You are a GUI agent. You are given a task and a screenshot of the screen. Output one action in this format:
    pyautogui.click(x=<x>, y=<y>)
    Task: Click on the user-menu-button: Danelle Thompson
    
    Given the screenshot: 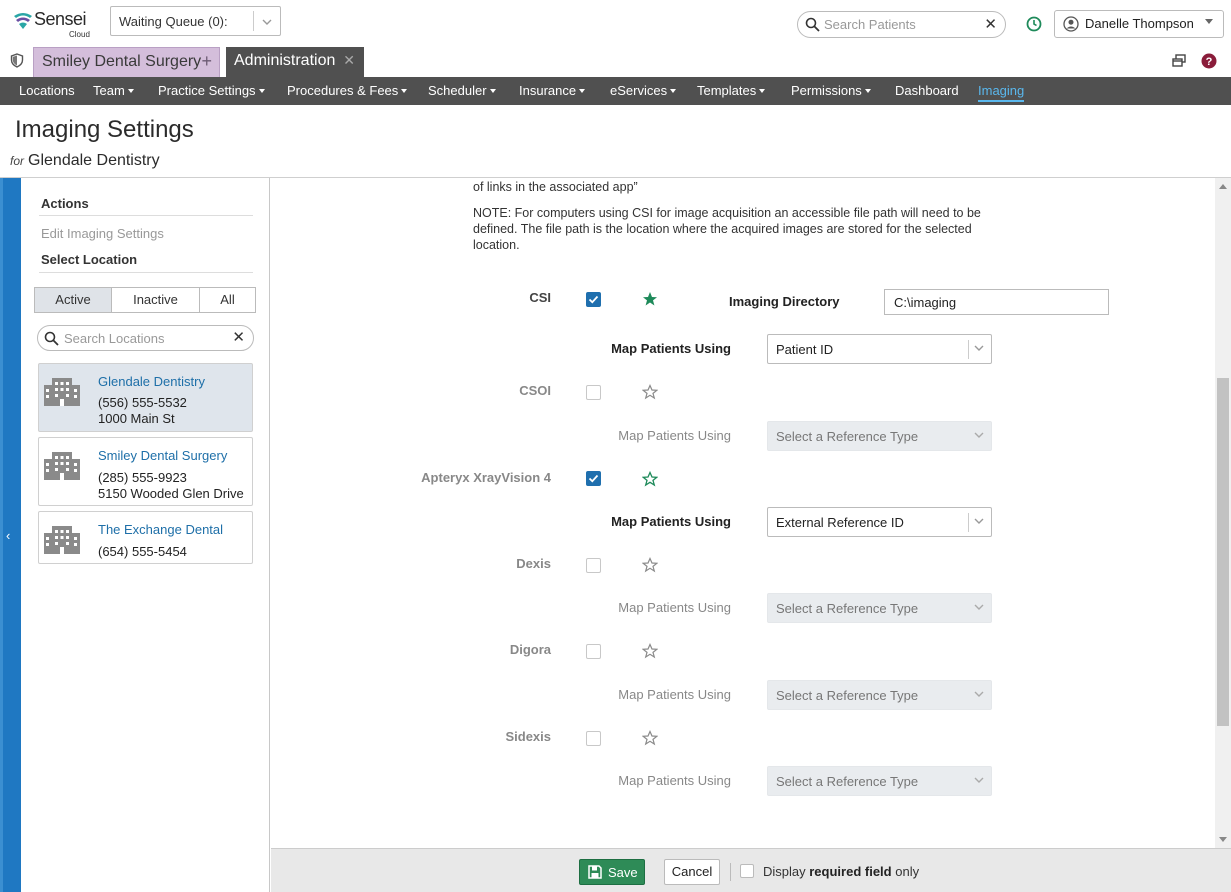 What is the action you would take?
    pyautogui.click(x=1139, y=24)
    